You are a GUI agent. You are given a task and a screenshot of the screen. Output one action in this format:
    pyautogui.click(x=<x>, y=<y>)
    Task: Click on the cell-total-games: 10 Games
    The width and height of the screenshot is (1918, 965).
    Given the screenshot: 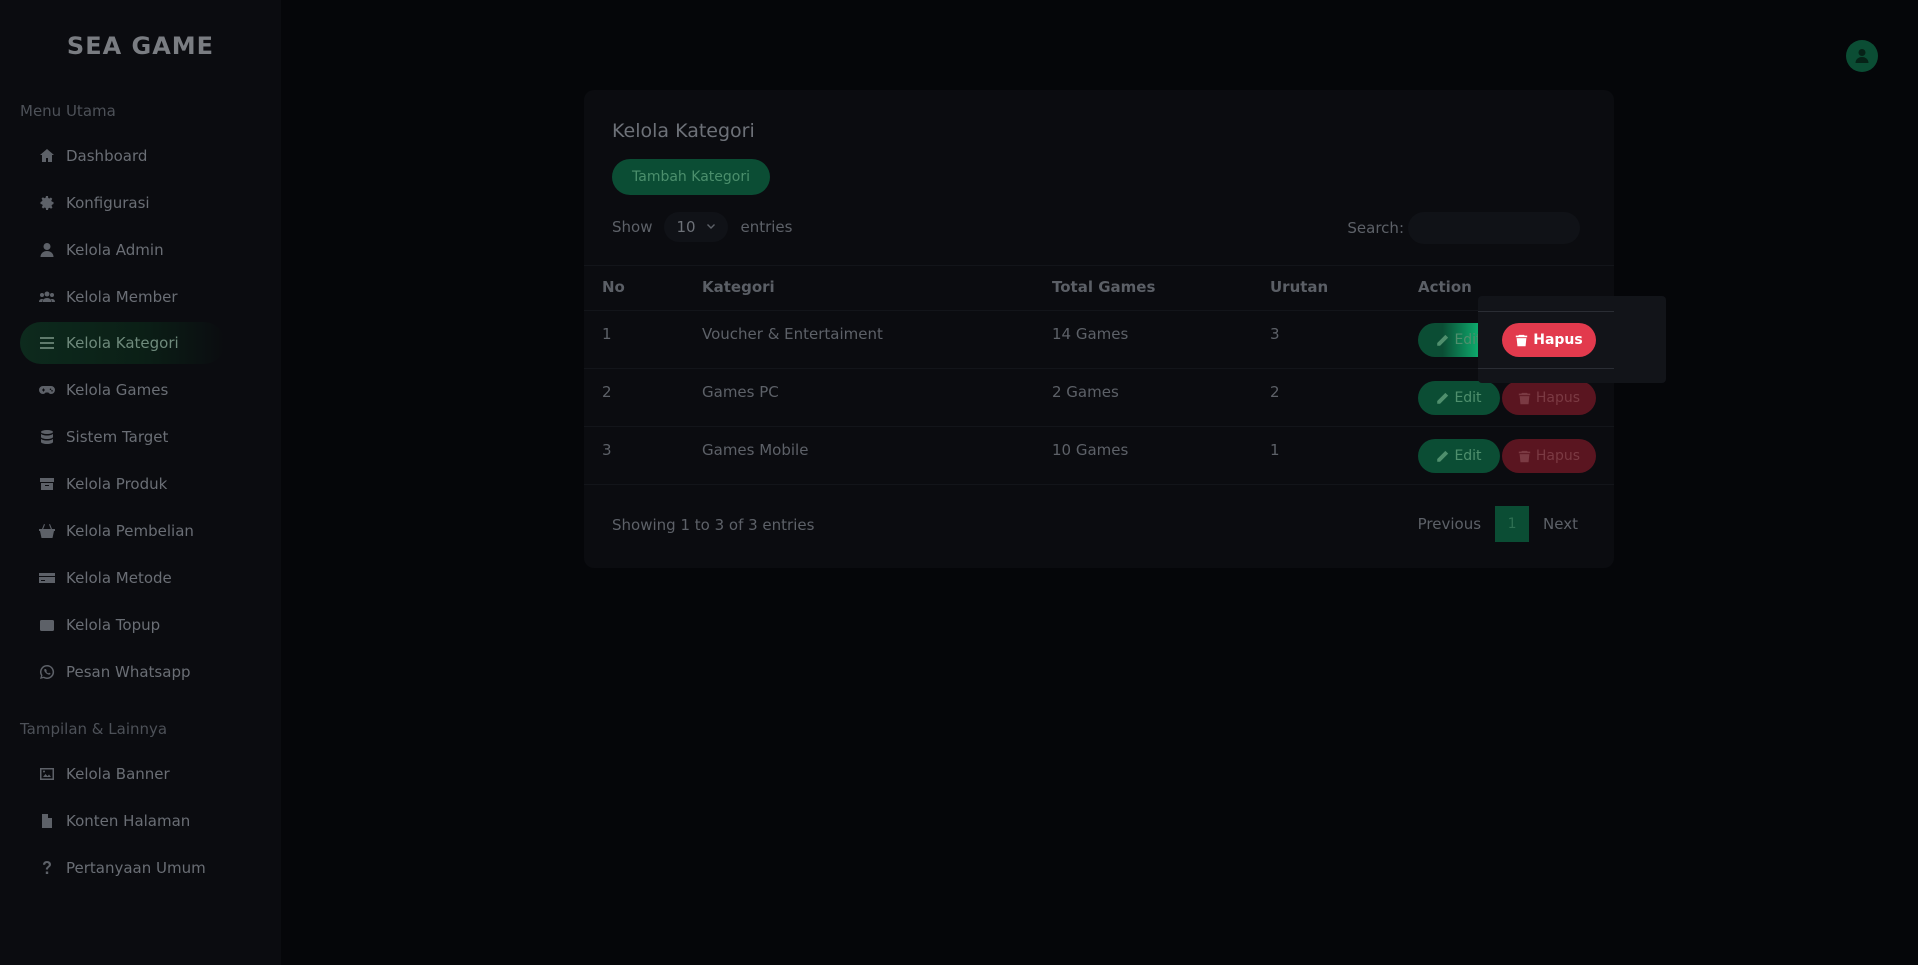 What is the action you would take?
    pyautogui.click(x=1090, y=450)
    